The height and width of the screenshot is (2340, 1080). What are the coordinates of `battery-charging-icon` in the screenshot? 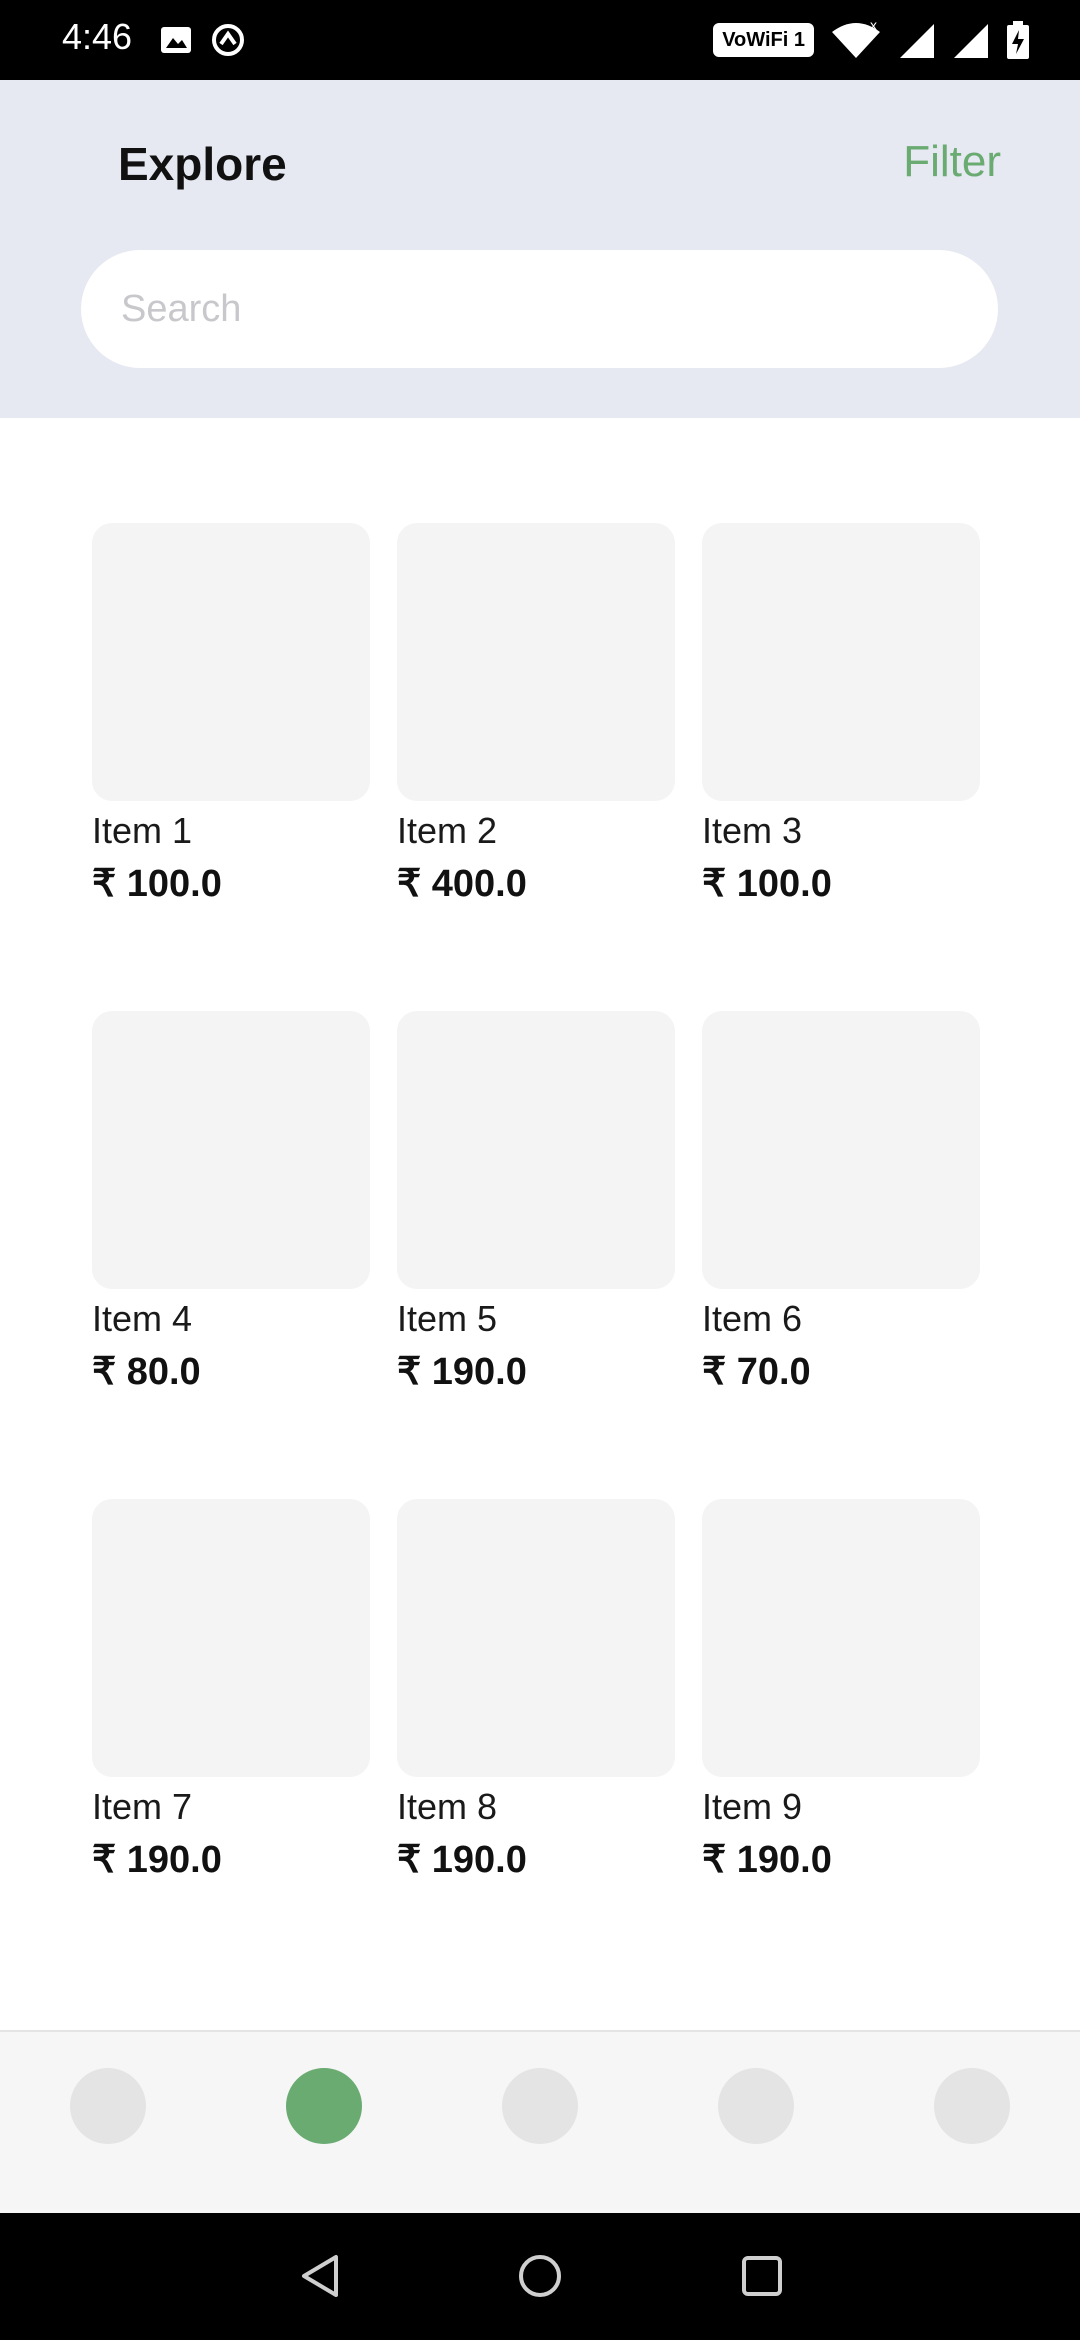 It's located at (1018, 40).